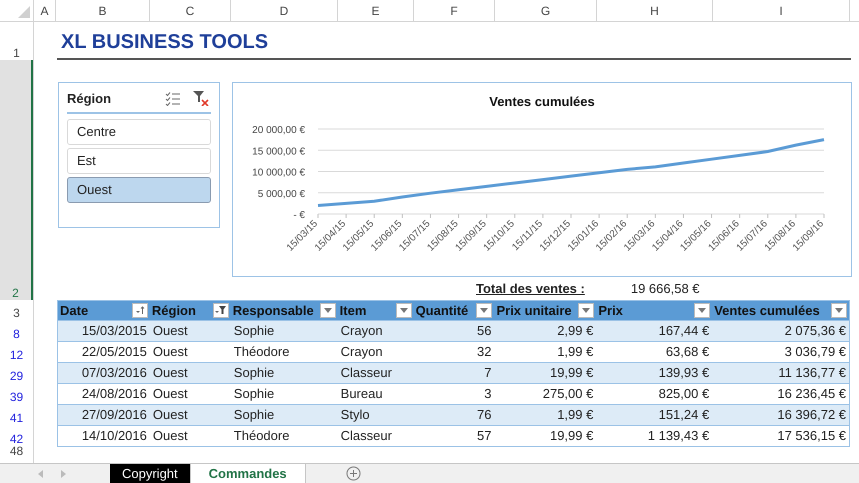  What do you see at coordinates (139, 189) in the screenshot?
I see `slicer-item: Ouest` at bounding box center [139, 189].